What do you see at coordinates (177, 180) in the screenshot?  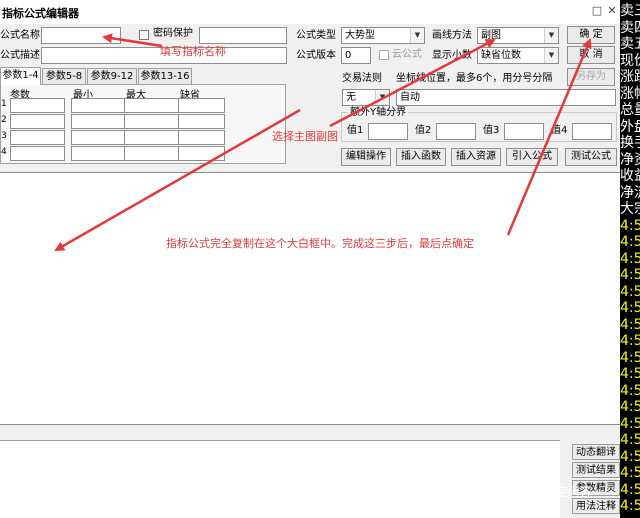 I see `arrow-to-editor` at bounding box center [177, 180].